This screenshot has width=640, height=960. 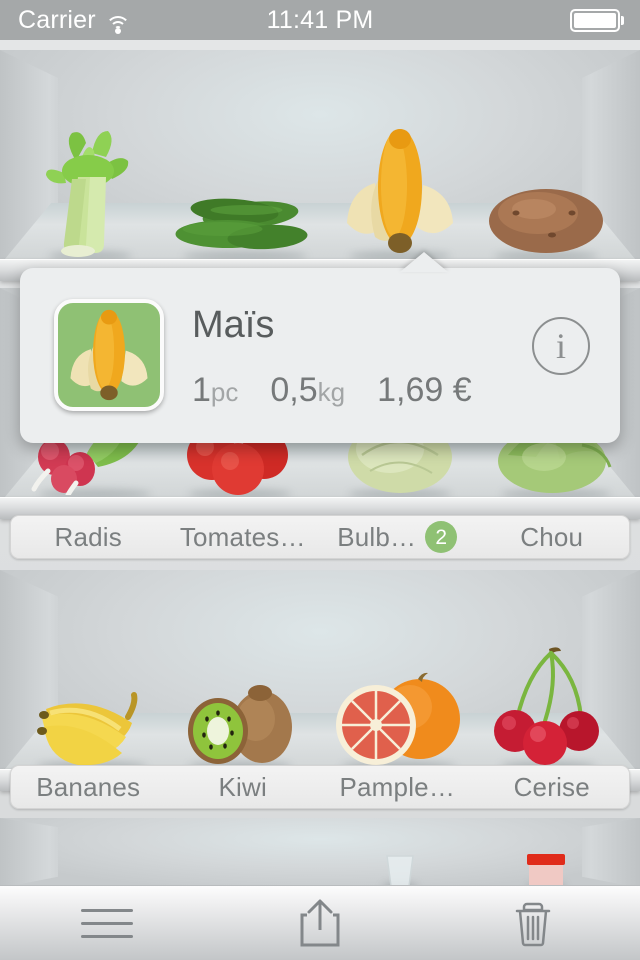 I want to click on item-quantity-value: 1, so click(x=201, y=390).